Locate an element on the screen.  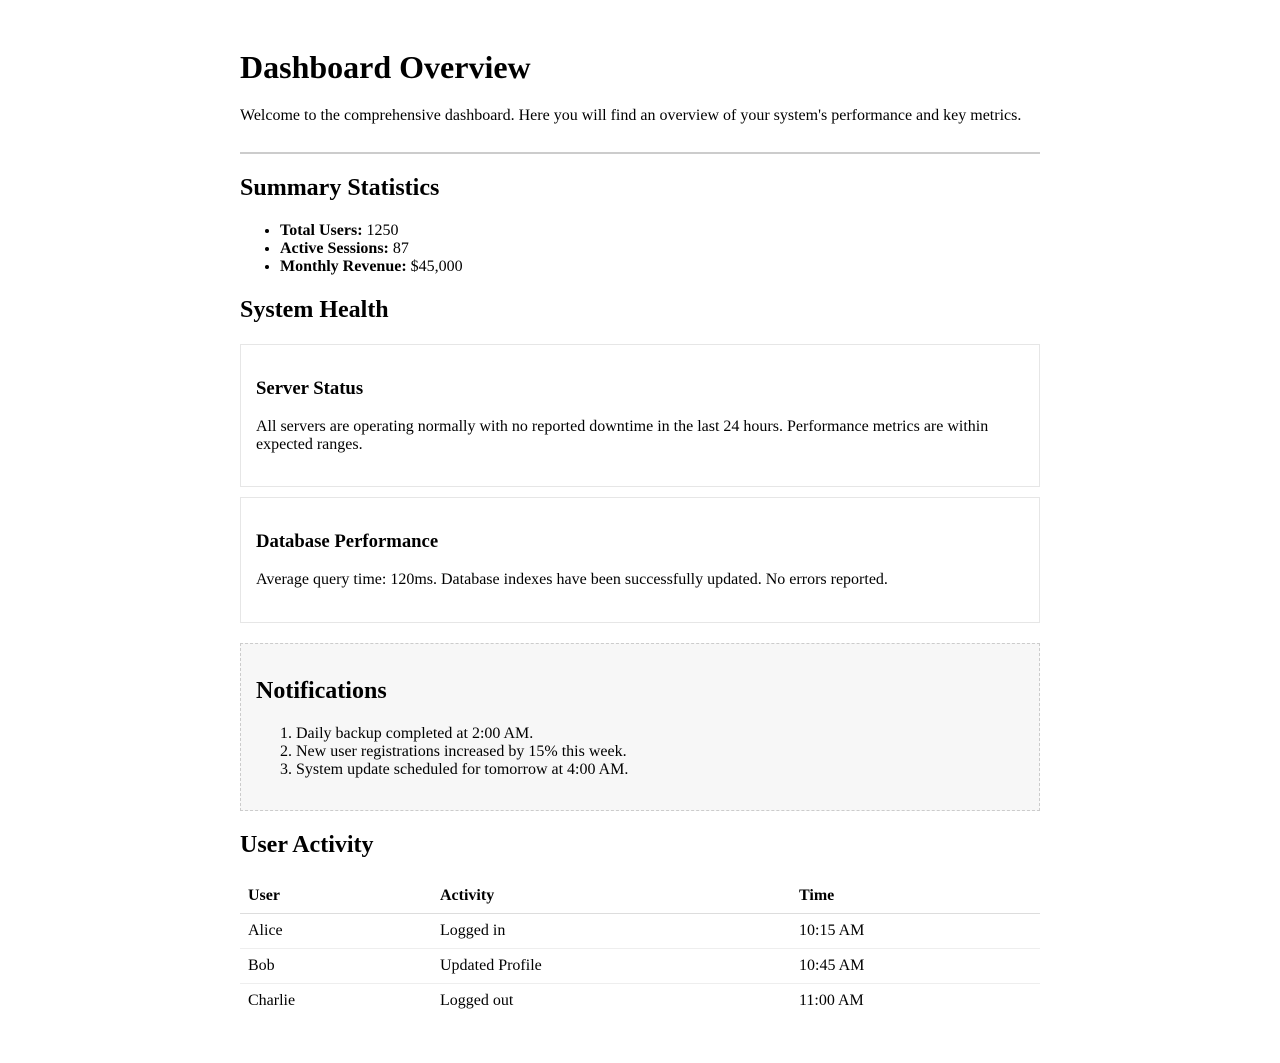
cell-time: 11:00 AM is located at coordinates (831, 1000).